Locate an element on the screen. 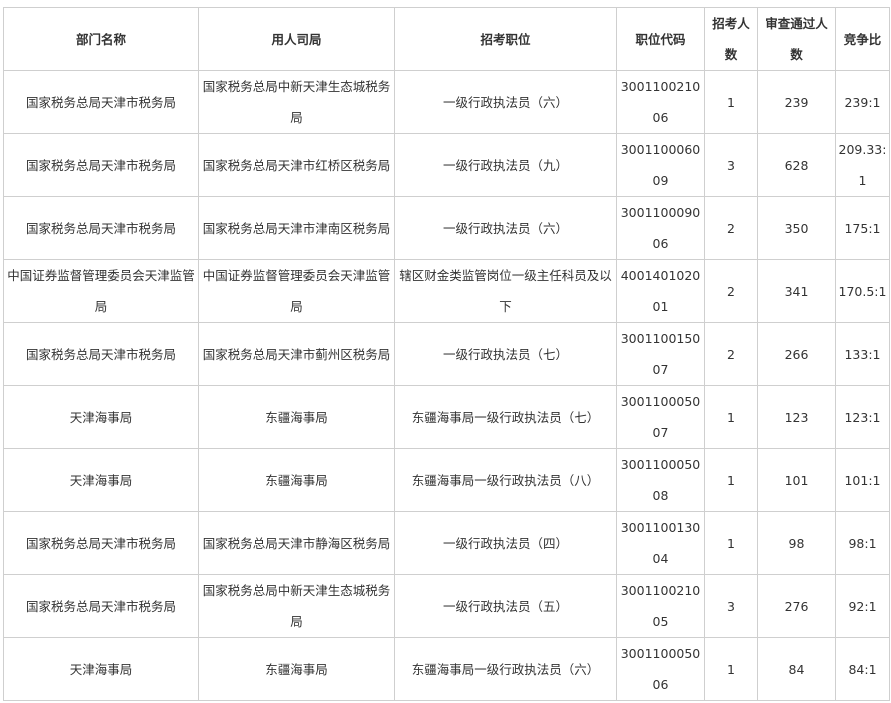 The width and height of the screenshot is (891, 703). cell-ratio-text: 98:1 is located at coordinates (862, 543).